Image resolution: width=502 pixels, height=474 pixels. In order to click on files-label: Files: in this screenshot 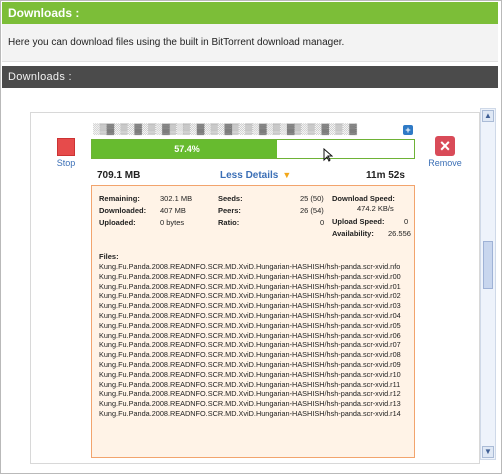, I will do `click(109, 256)`.